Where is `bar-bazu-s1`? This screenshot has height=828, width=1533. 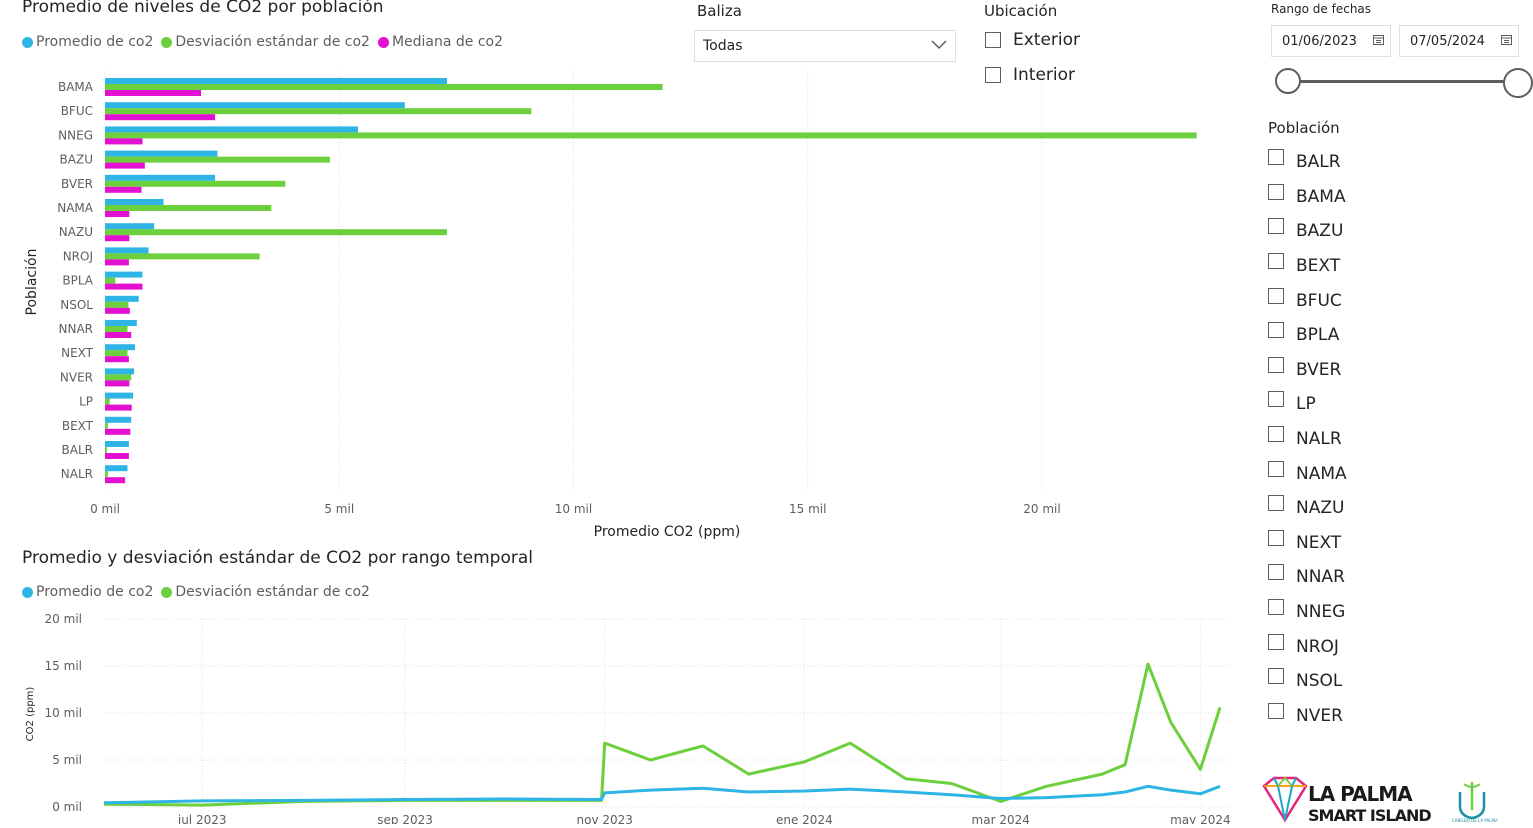 bar-bazu-s1 is located at coordinates (217, 159).